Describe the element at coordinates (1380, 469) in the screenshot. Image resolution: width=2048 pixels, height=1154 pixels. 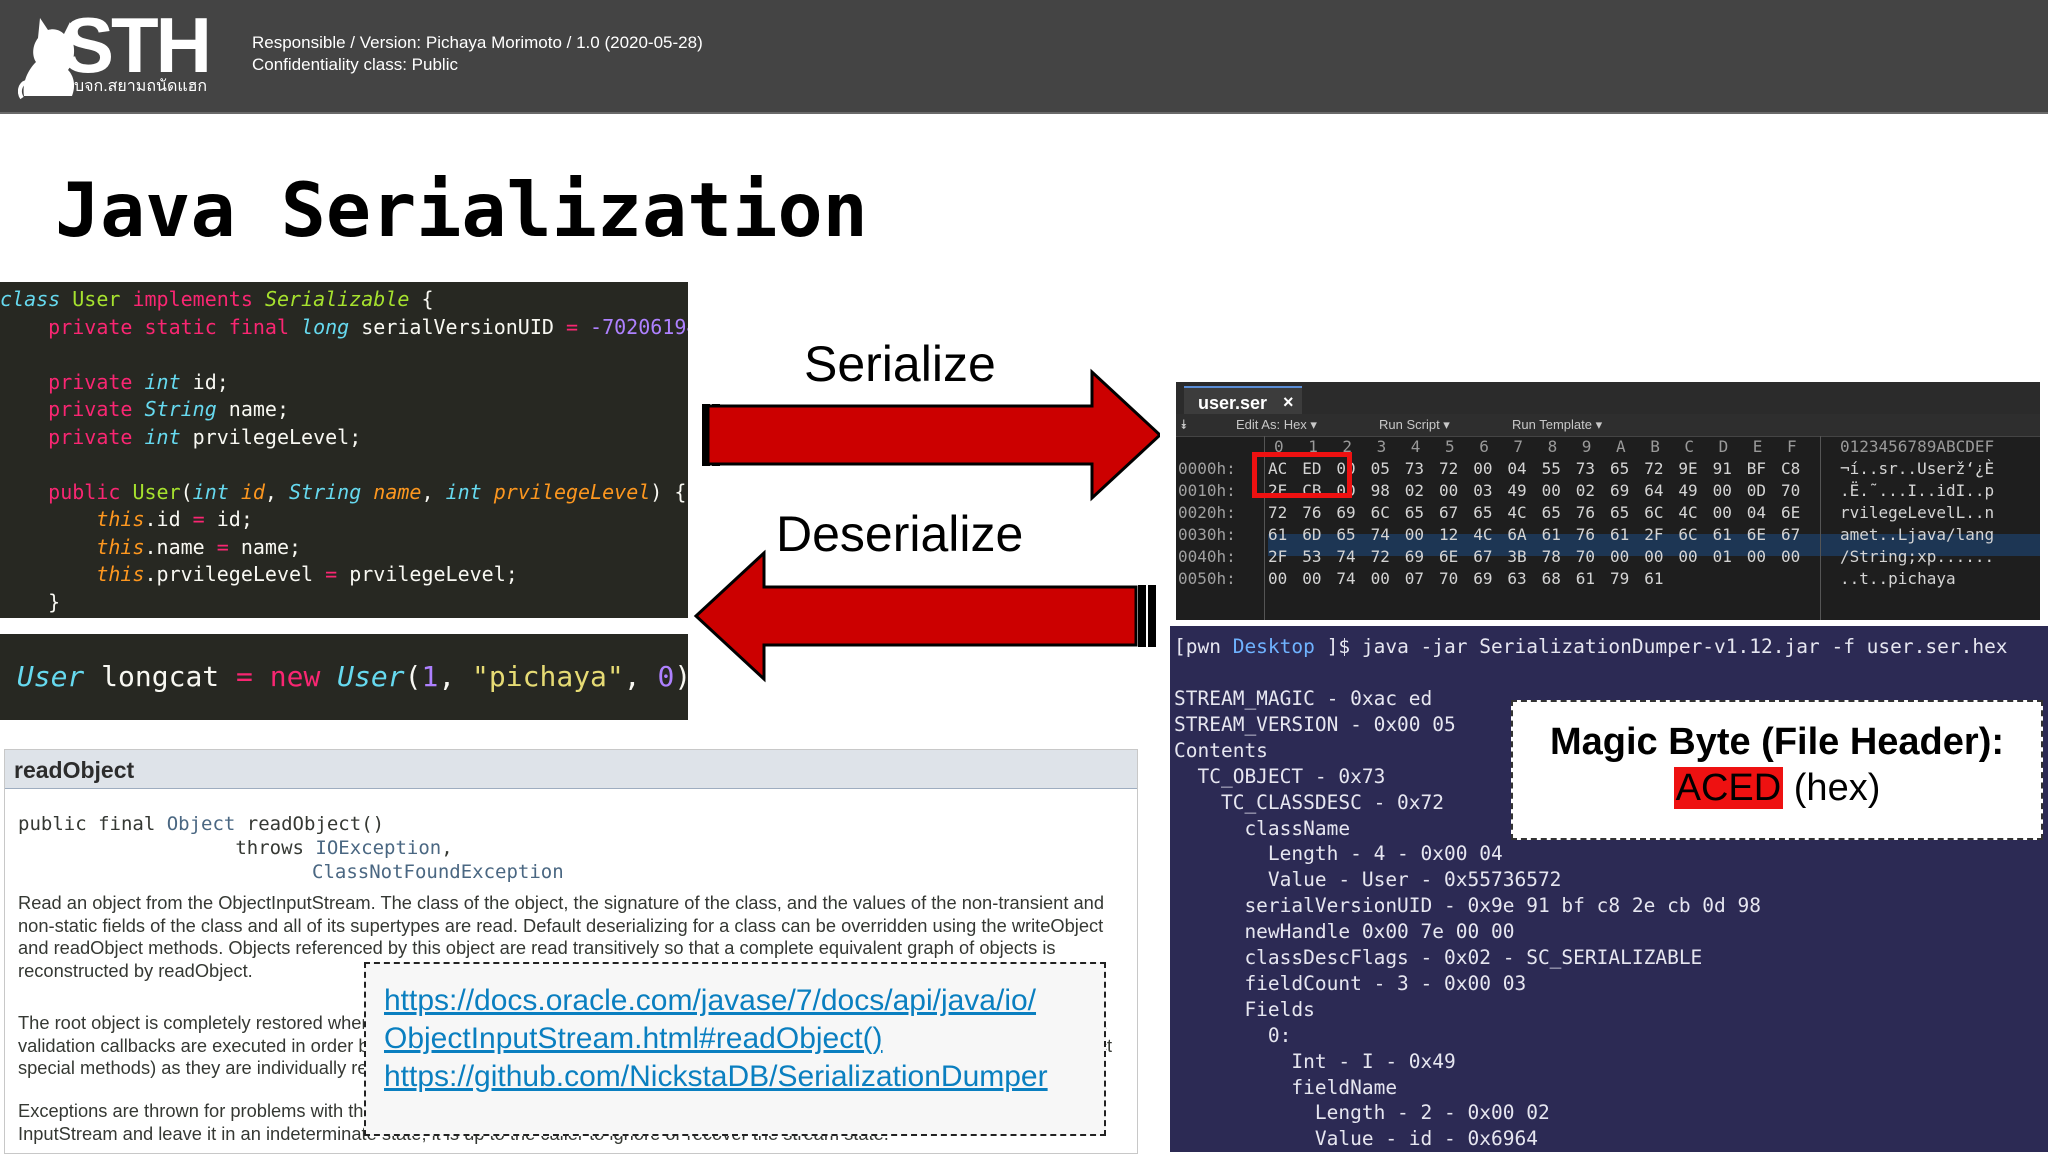
I see `hex-byte: 05` at that location.